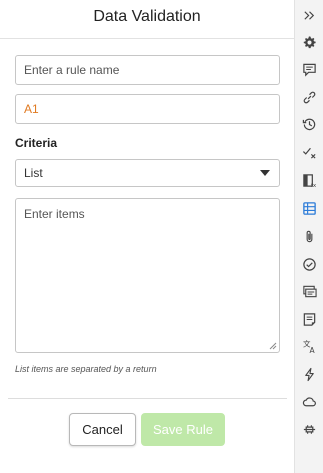 The width and height of the screenshot is (323, 473). Describe the element at coordinates (309, 15) in the screenshot. I see `collapse-chevrons-icon` at that location.